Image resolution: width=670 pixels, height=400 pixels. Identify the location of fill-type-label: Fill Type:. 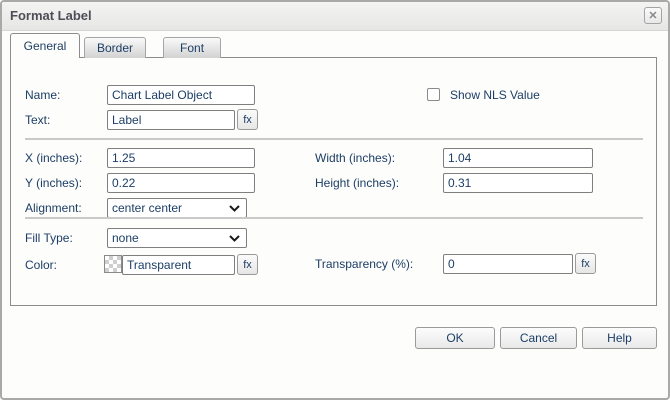
(49, 238).